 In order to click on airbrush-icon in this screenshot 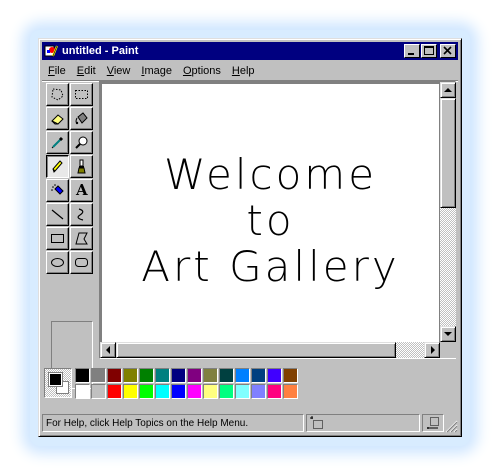, I will do `click(57, 189)`.